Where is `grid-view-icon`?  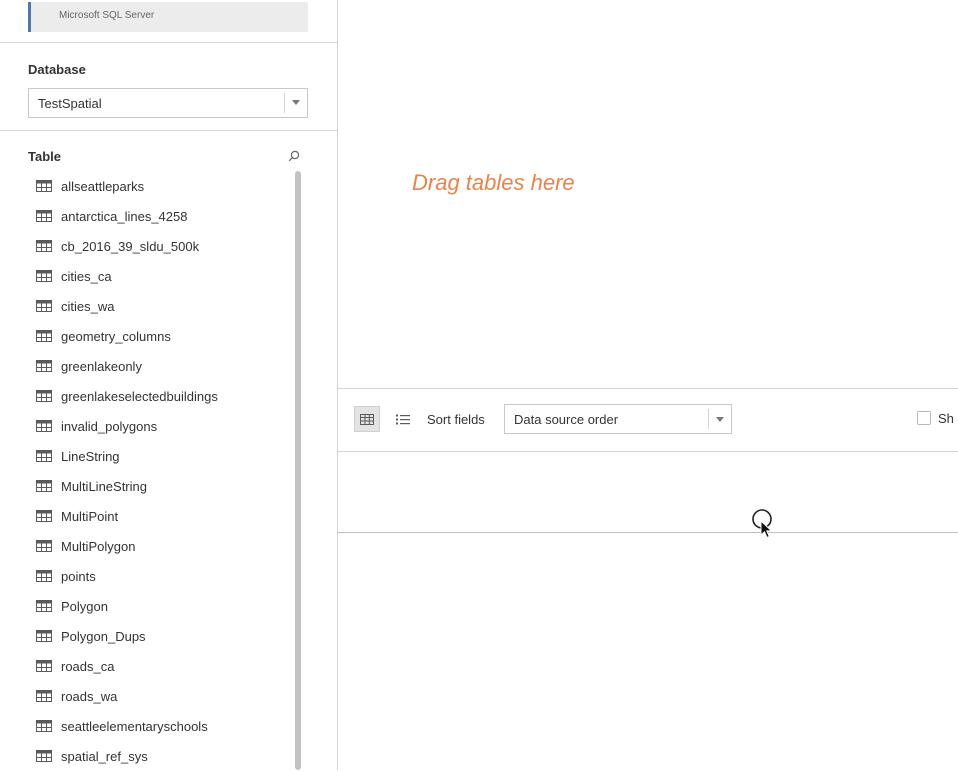
grid-view-icon is located at coordinates (367, 419).